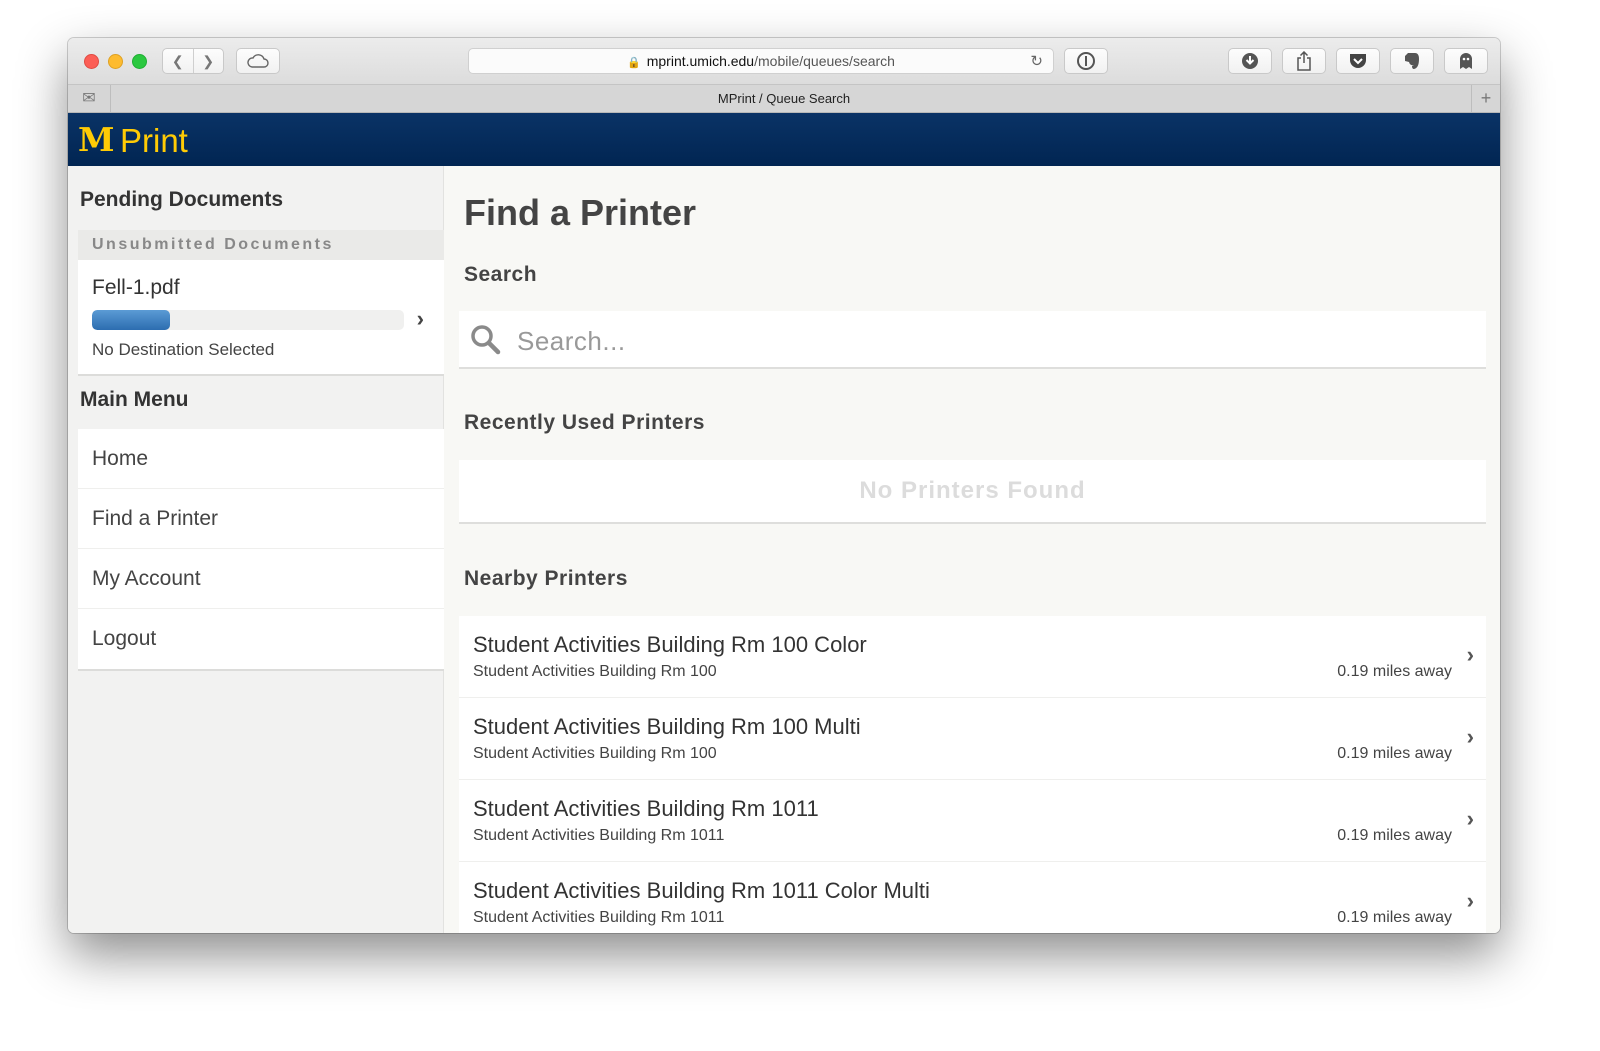 Image resolution: width=1600 pixels, height=1051 pixels. I want to click on pocket-button, so click(1358, 61).